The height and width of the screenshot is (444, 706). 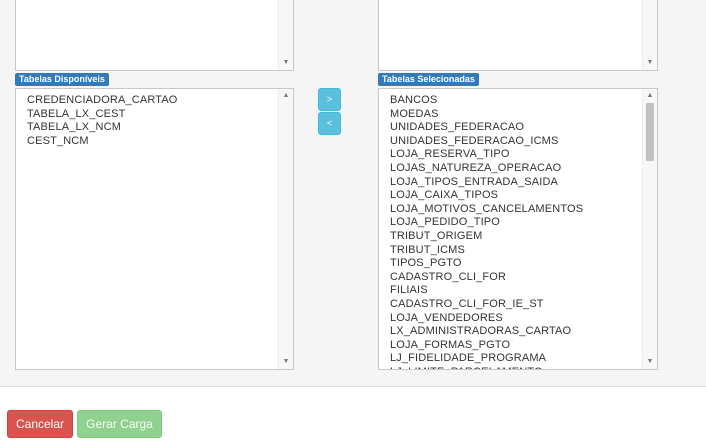 What do you see at coordinates (428, 79) in the screenshot?
I see `selected-tables-label: Tabelas Selecionadas` at bounding box center [428, 79].